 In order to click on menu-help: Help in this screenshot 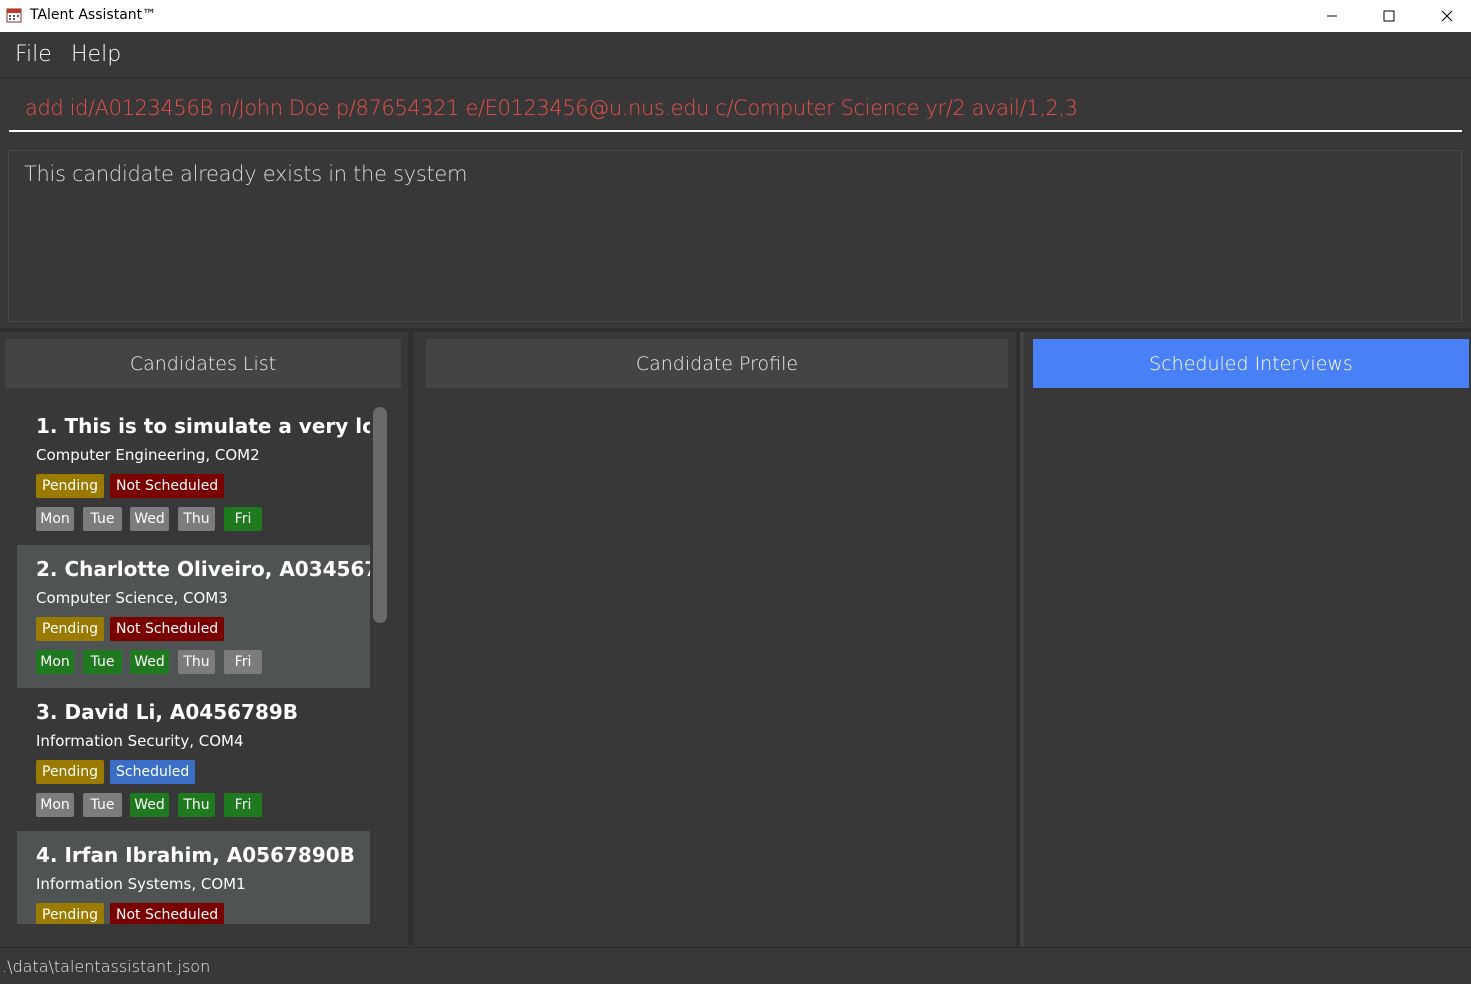, I will do `click(96, 54)`.